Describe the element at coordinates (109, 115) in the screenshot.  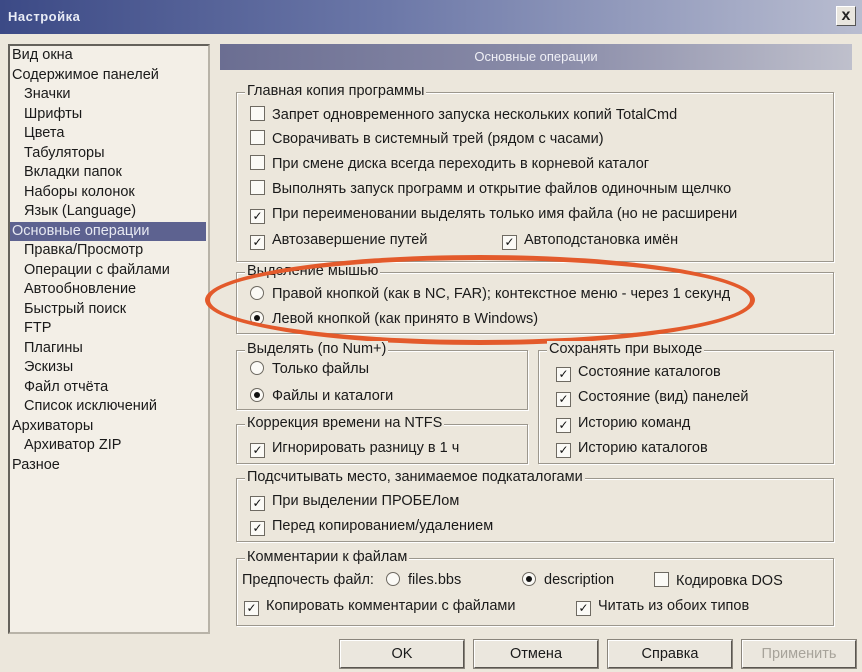
I see `tree-item: Шрифты` at that location.